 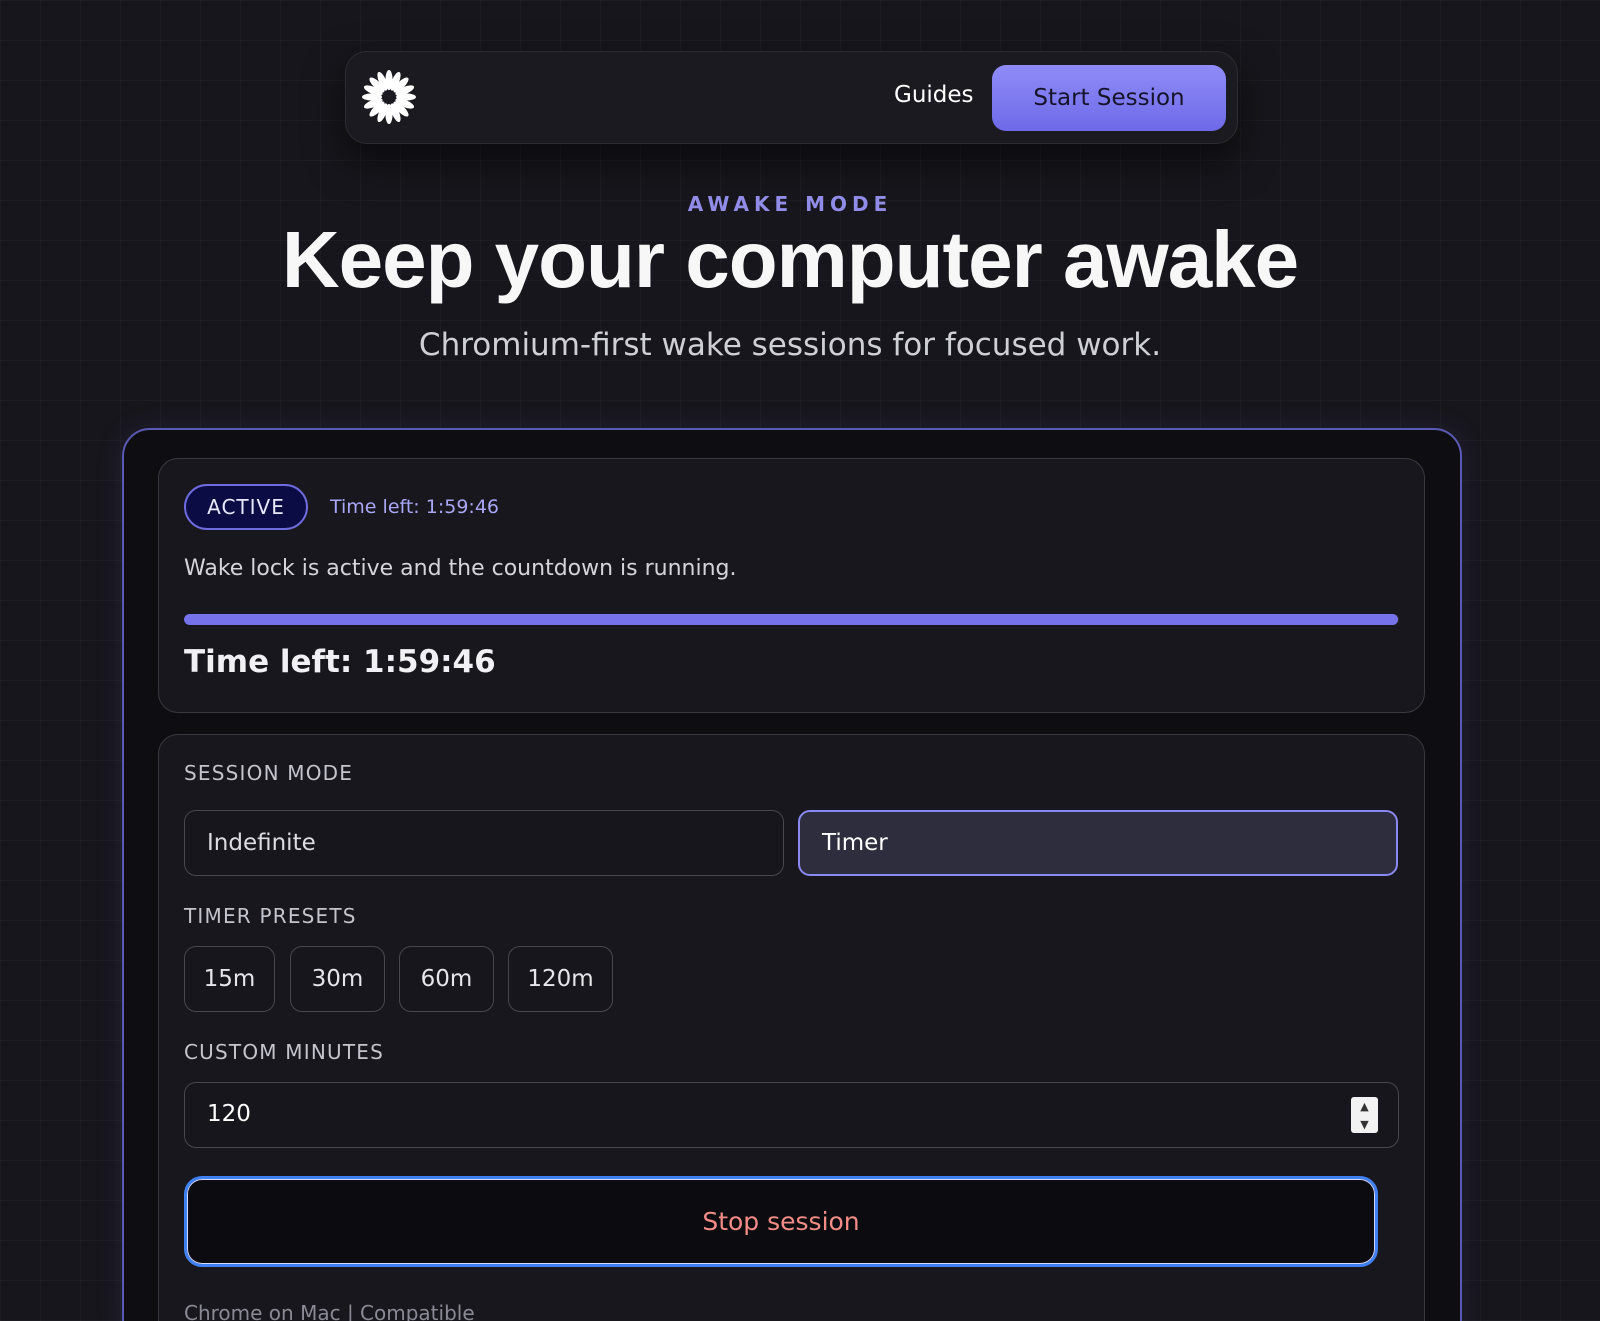 I want to click on time-left-inline: Time left: 1:59:46, so click(x=414, y=507).